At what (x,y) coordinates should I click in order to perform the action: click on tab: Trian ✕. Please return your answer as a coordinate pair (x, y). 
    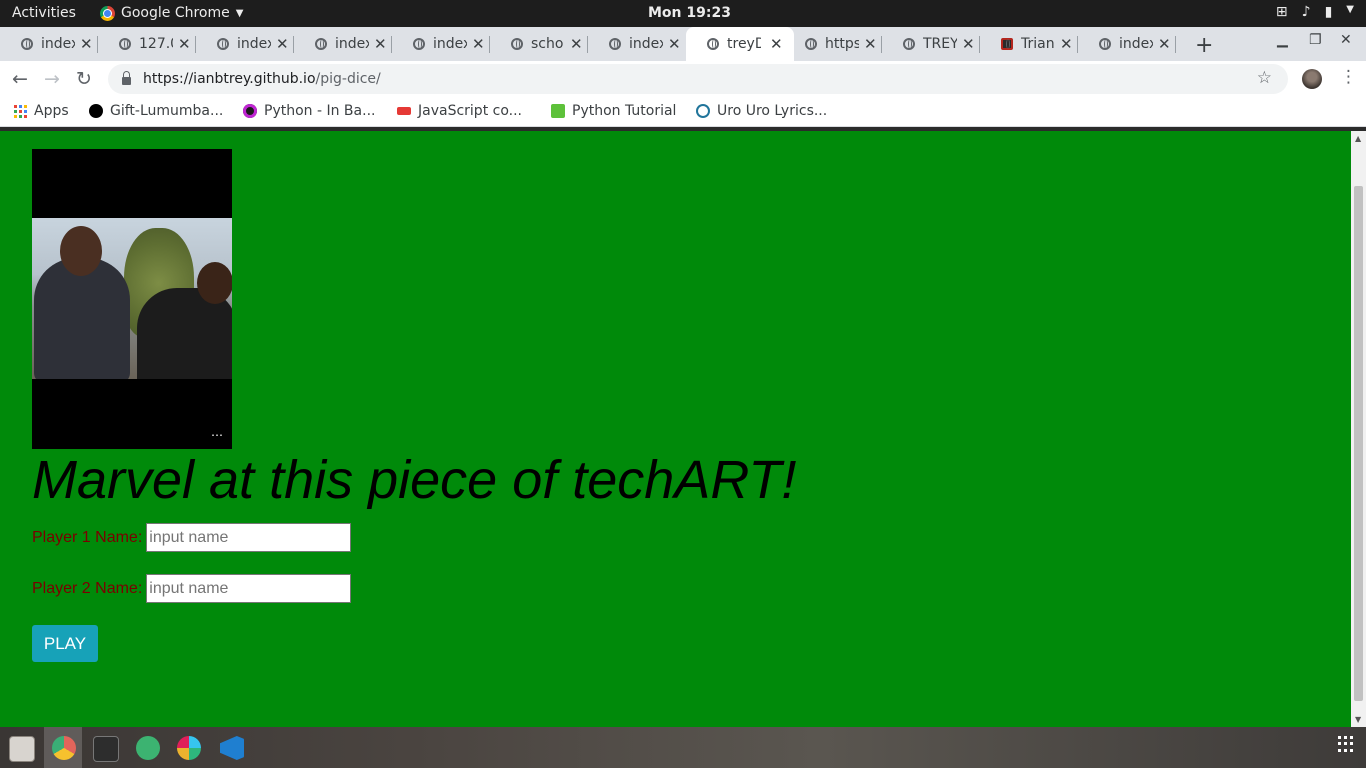
    Looking at the image, I should click on (1029, 44).